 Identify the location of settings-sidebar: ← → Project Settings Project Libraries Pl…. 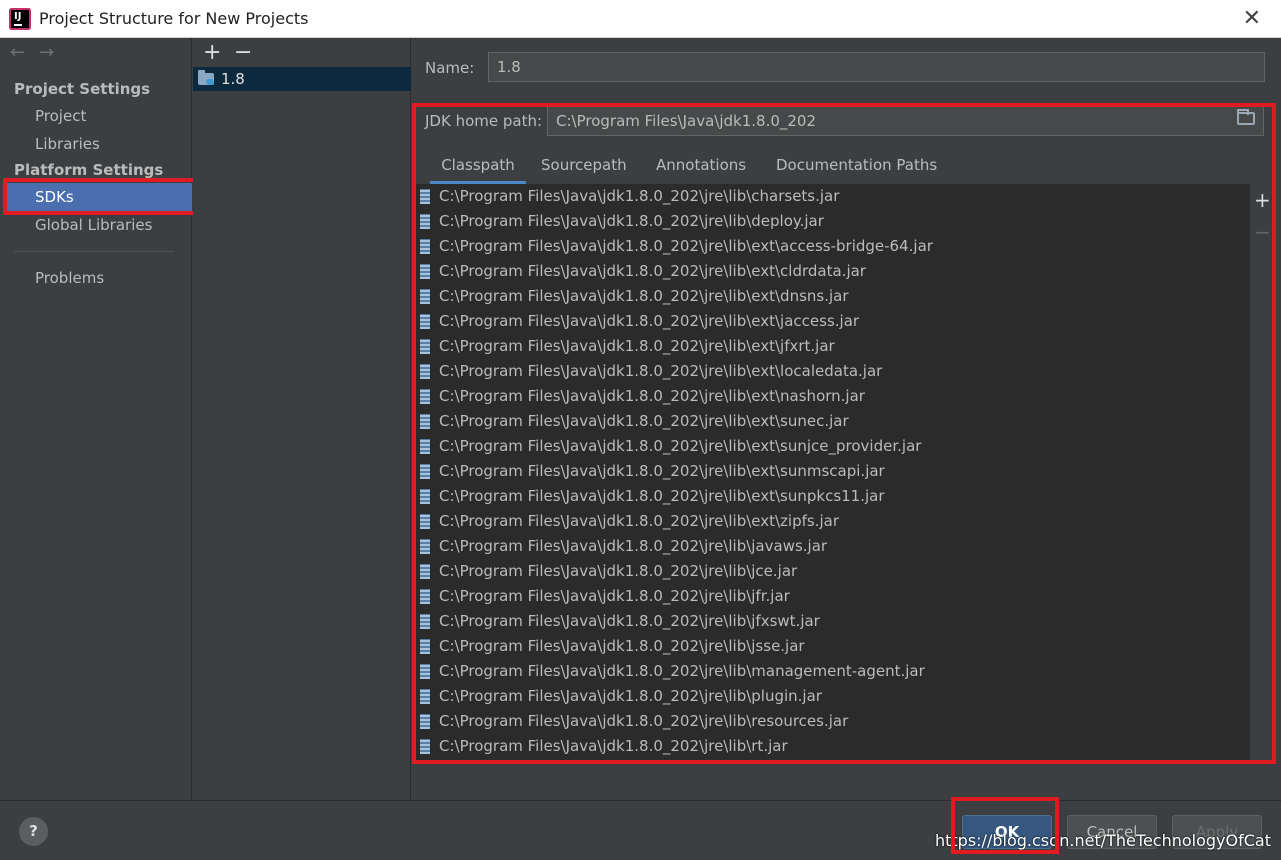
(96, 419).